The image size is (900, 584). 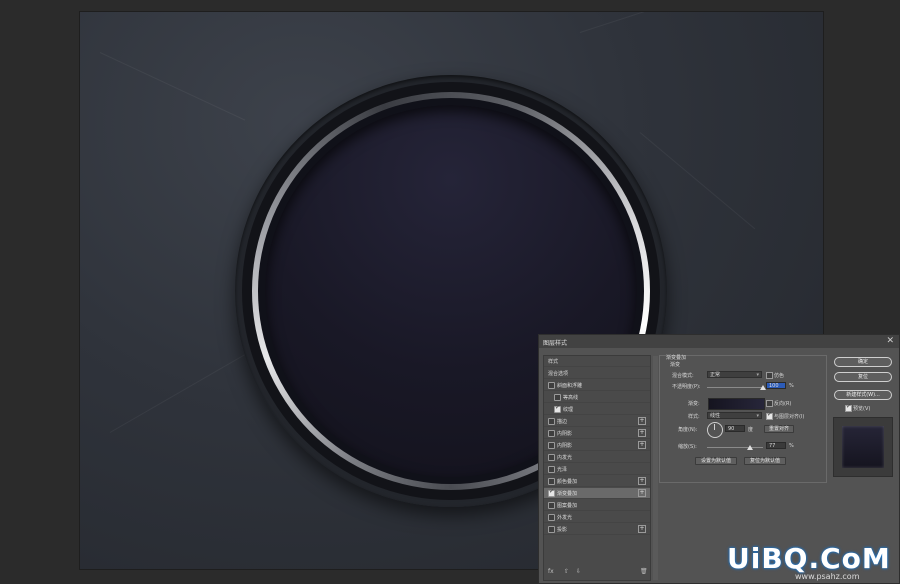 What do you see at coordinates (562, 470) in the screenshot?
I see `style-list-label: 光泽` at bounding box center [562, 470].